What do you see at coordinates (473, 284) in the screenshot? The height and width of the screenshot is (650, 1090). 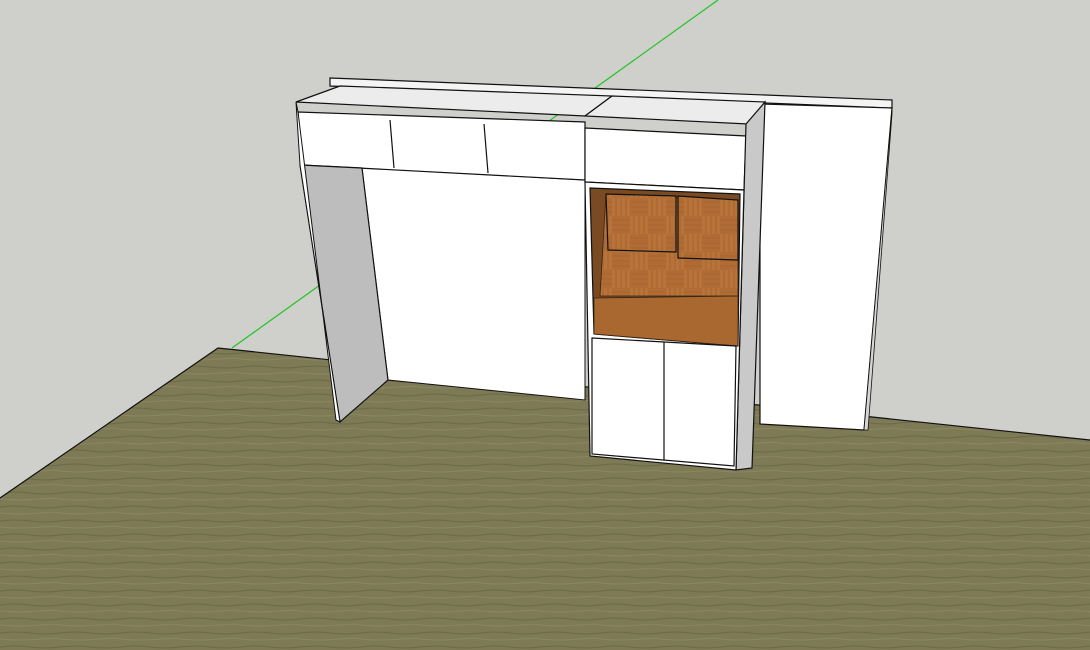 I see `back-wall-inner` at bounding box center [473, 284].